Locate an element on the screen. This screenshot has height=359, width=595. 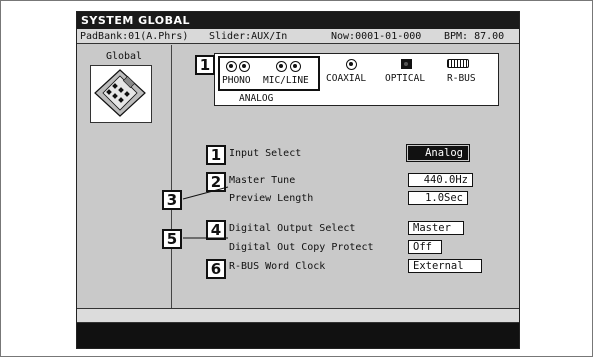
callout-leader-lines is located at coordinates (205, 212).